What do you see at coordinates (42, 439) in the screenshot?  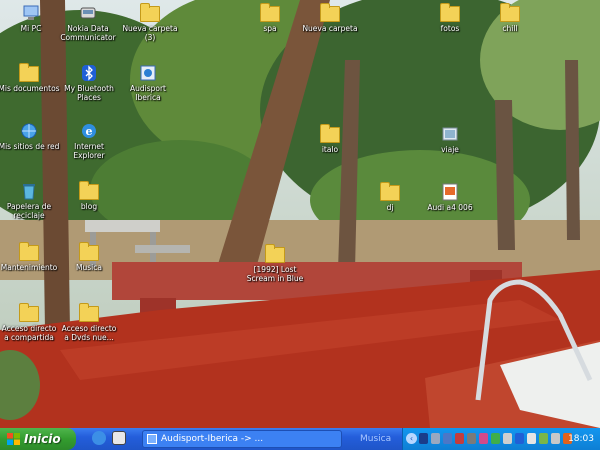 I see `start-label: Inicio` at bounding box center [42, 439].